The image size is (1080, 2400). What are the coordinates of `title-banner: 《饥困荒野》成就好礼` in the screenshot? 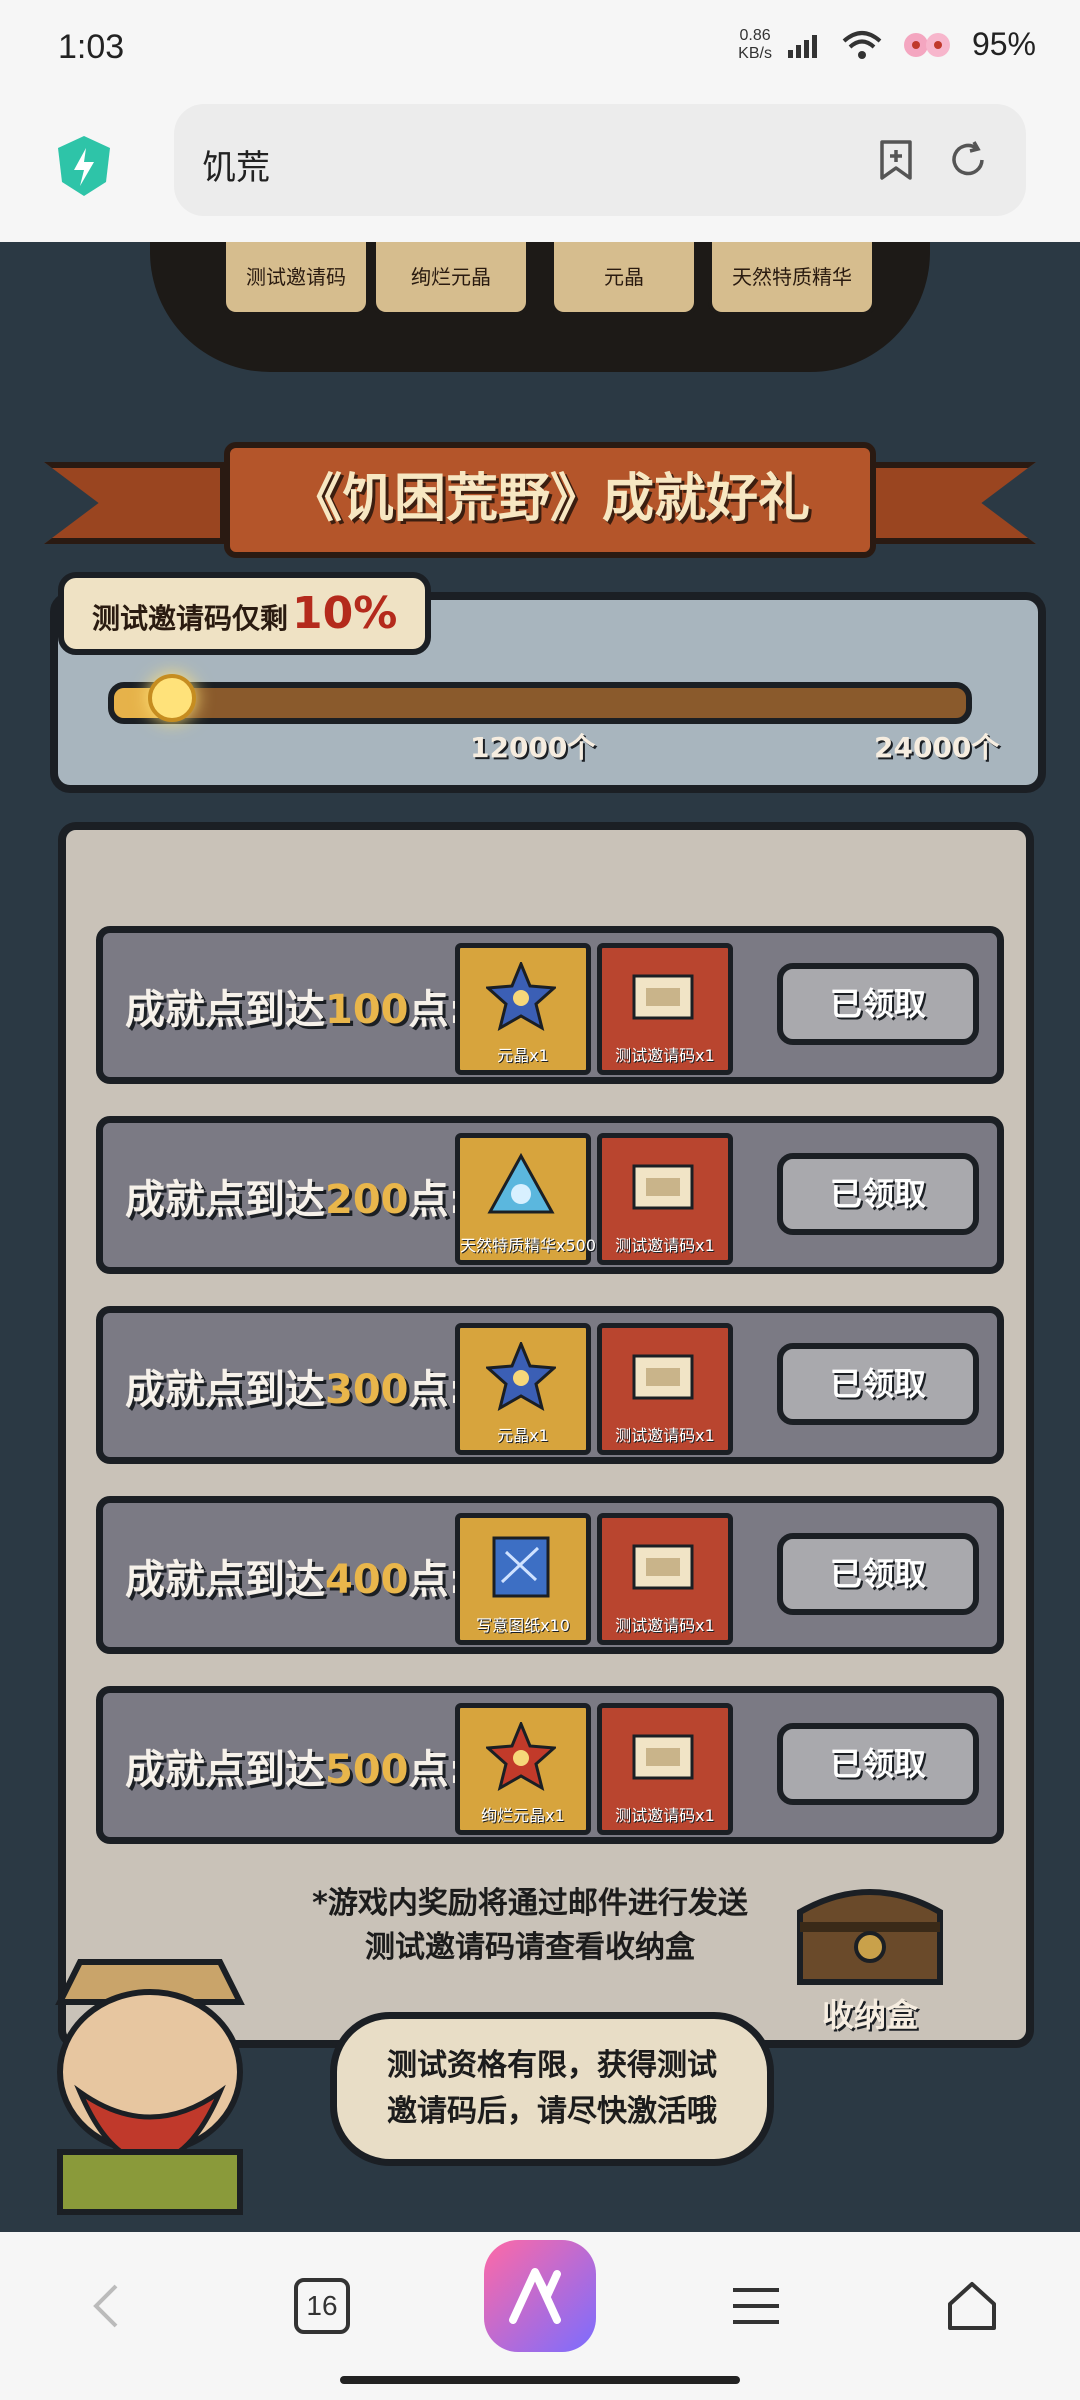 It's located at (540, 487).